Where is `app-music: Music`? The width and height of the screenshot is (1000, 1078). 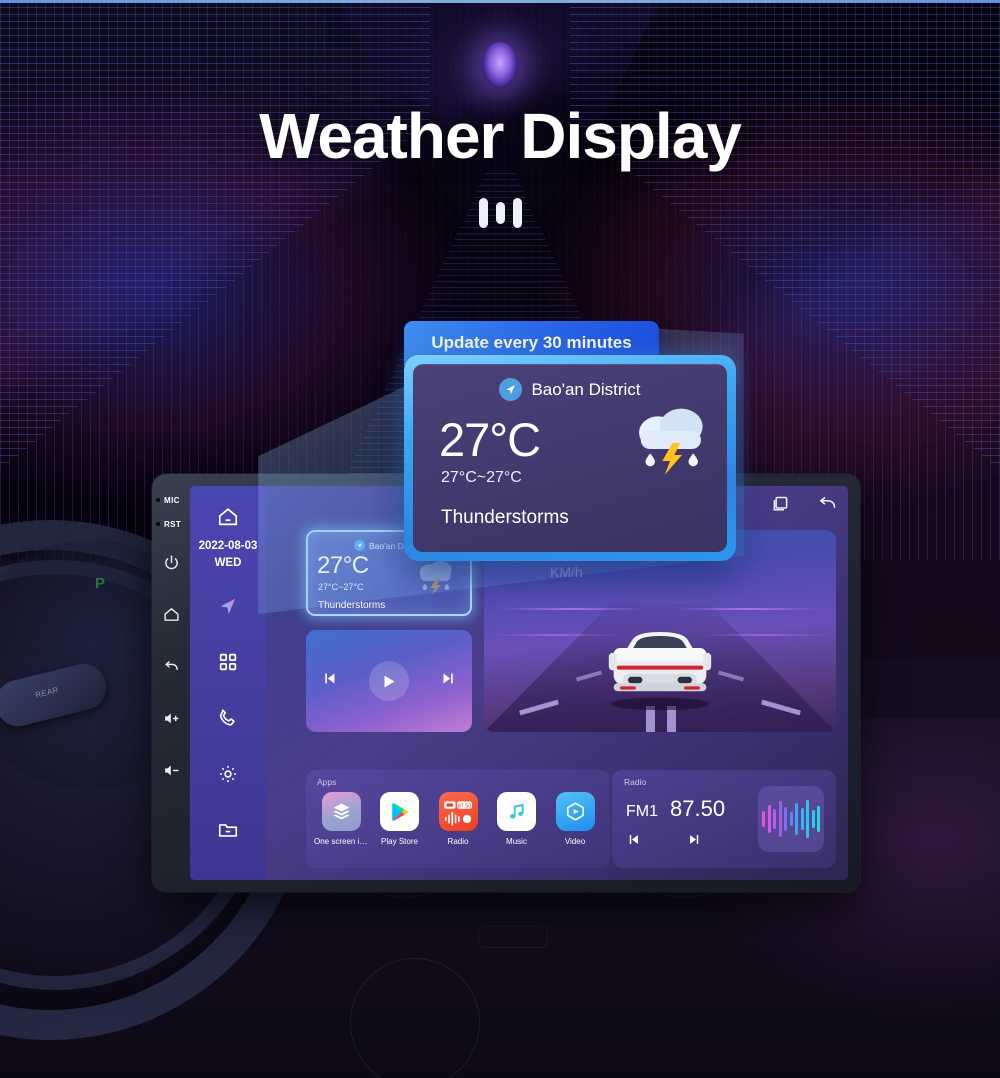
app-music: Music is located at coordinates (517, 819).